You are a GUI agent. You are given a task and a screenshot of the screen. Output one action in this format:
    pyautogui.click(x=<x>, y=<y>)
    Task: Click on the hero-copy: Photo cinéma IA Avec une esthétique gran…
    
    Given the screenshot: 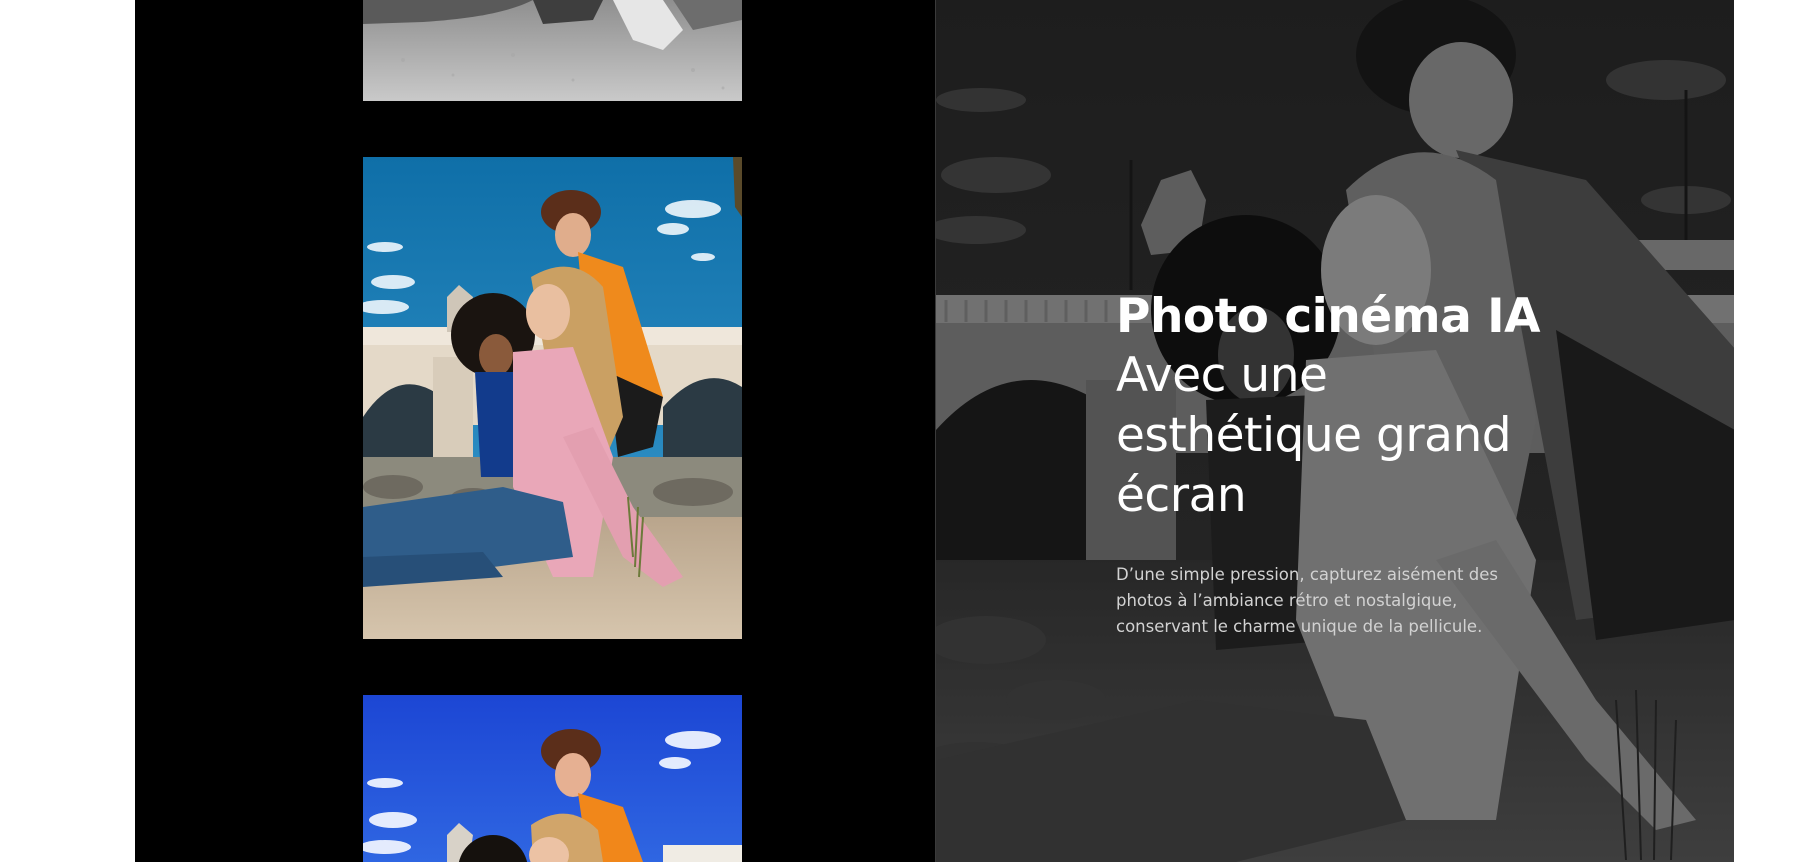 What is the action you would take?
    pyautogui.click(x=1336, y=464)
    